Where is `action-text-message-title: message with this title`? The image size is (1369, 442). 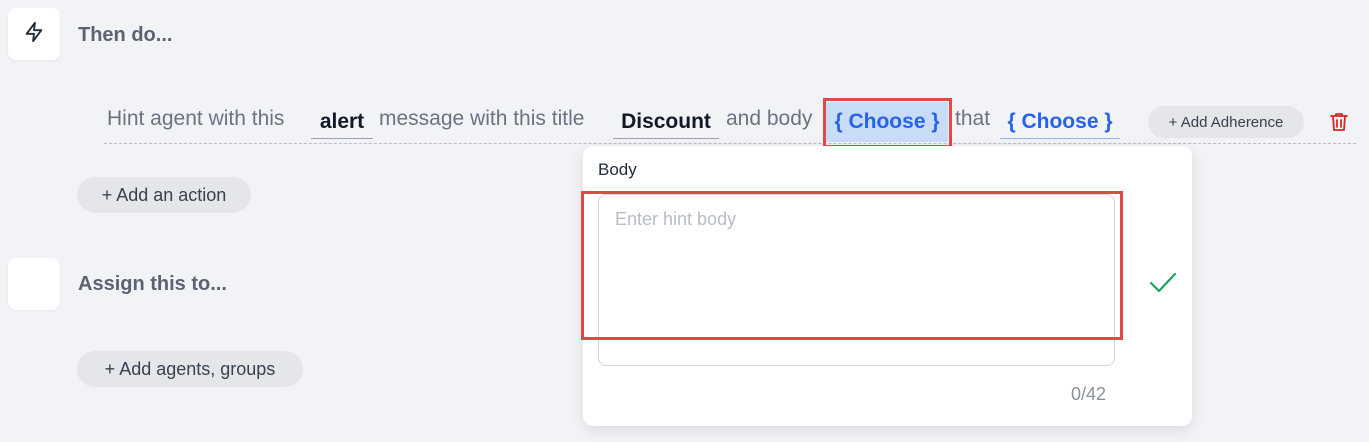 action-text-message-title: message with this title is located at coordinates (482, 118).